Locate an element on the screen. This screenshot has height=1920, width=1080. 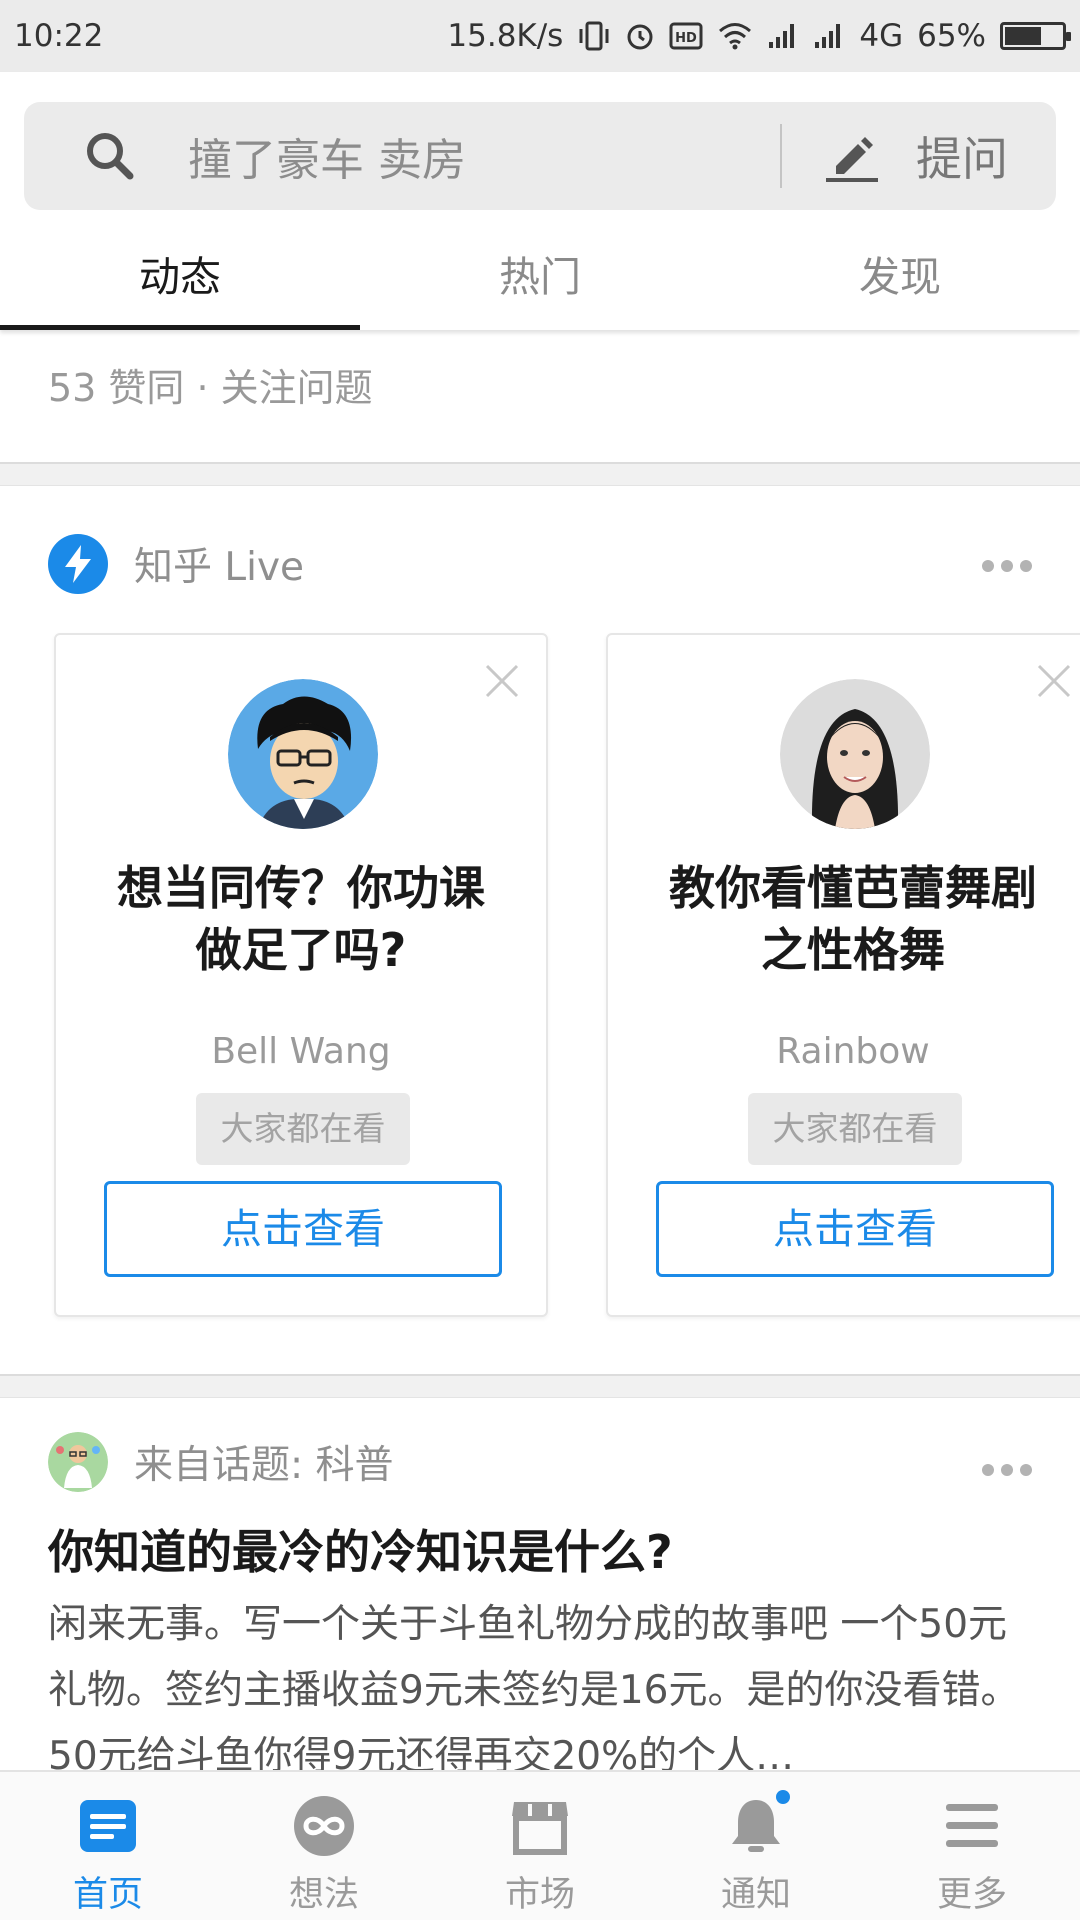
live-card-author: Rainbow is located at coordinates (853, 1051).